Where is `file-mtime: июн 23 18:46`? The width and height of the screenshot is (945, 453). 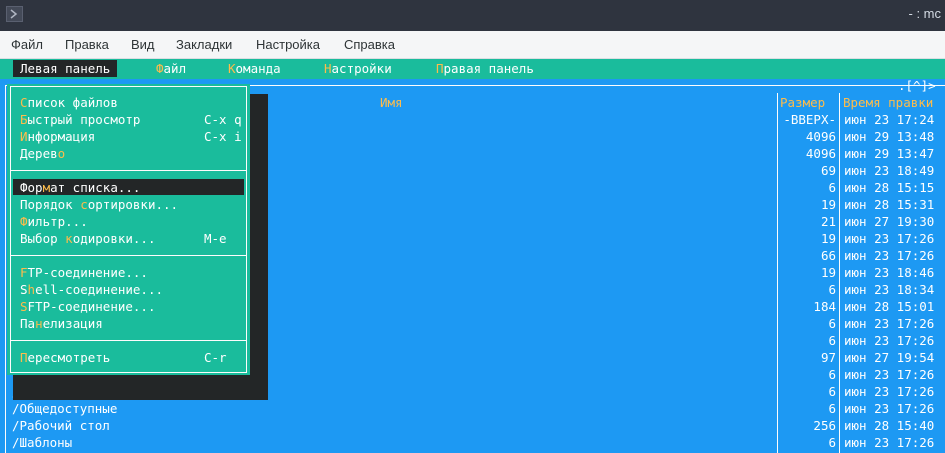 file-mtime: июн 23 18:46 is located at coordinates (889, 272).